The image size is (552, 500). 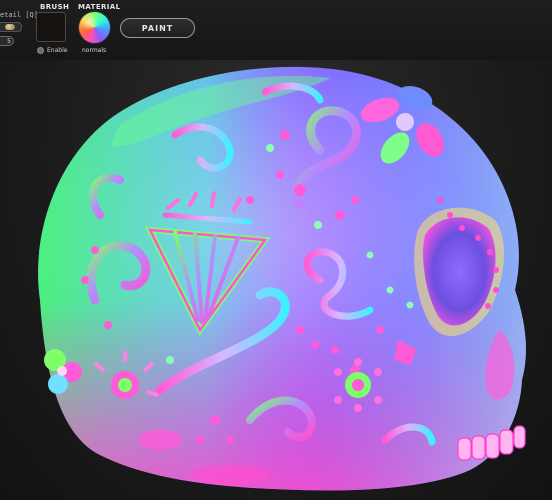 What do you see at coordinates (94, 50) in the screenshot?
I see `material-name: normals` at bounding box center [94, 50].